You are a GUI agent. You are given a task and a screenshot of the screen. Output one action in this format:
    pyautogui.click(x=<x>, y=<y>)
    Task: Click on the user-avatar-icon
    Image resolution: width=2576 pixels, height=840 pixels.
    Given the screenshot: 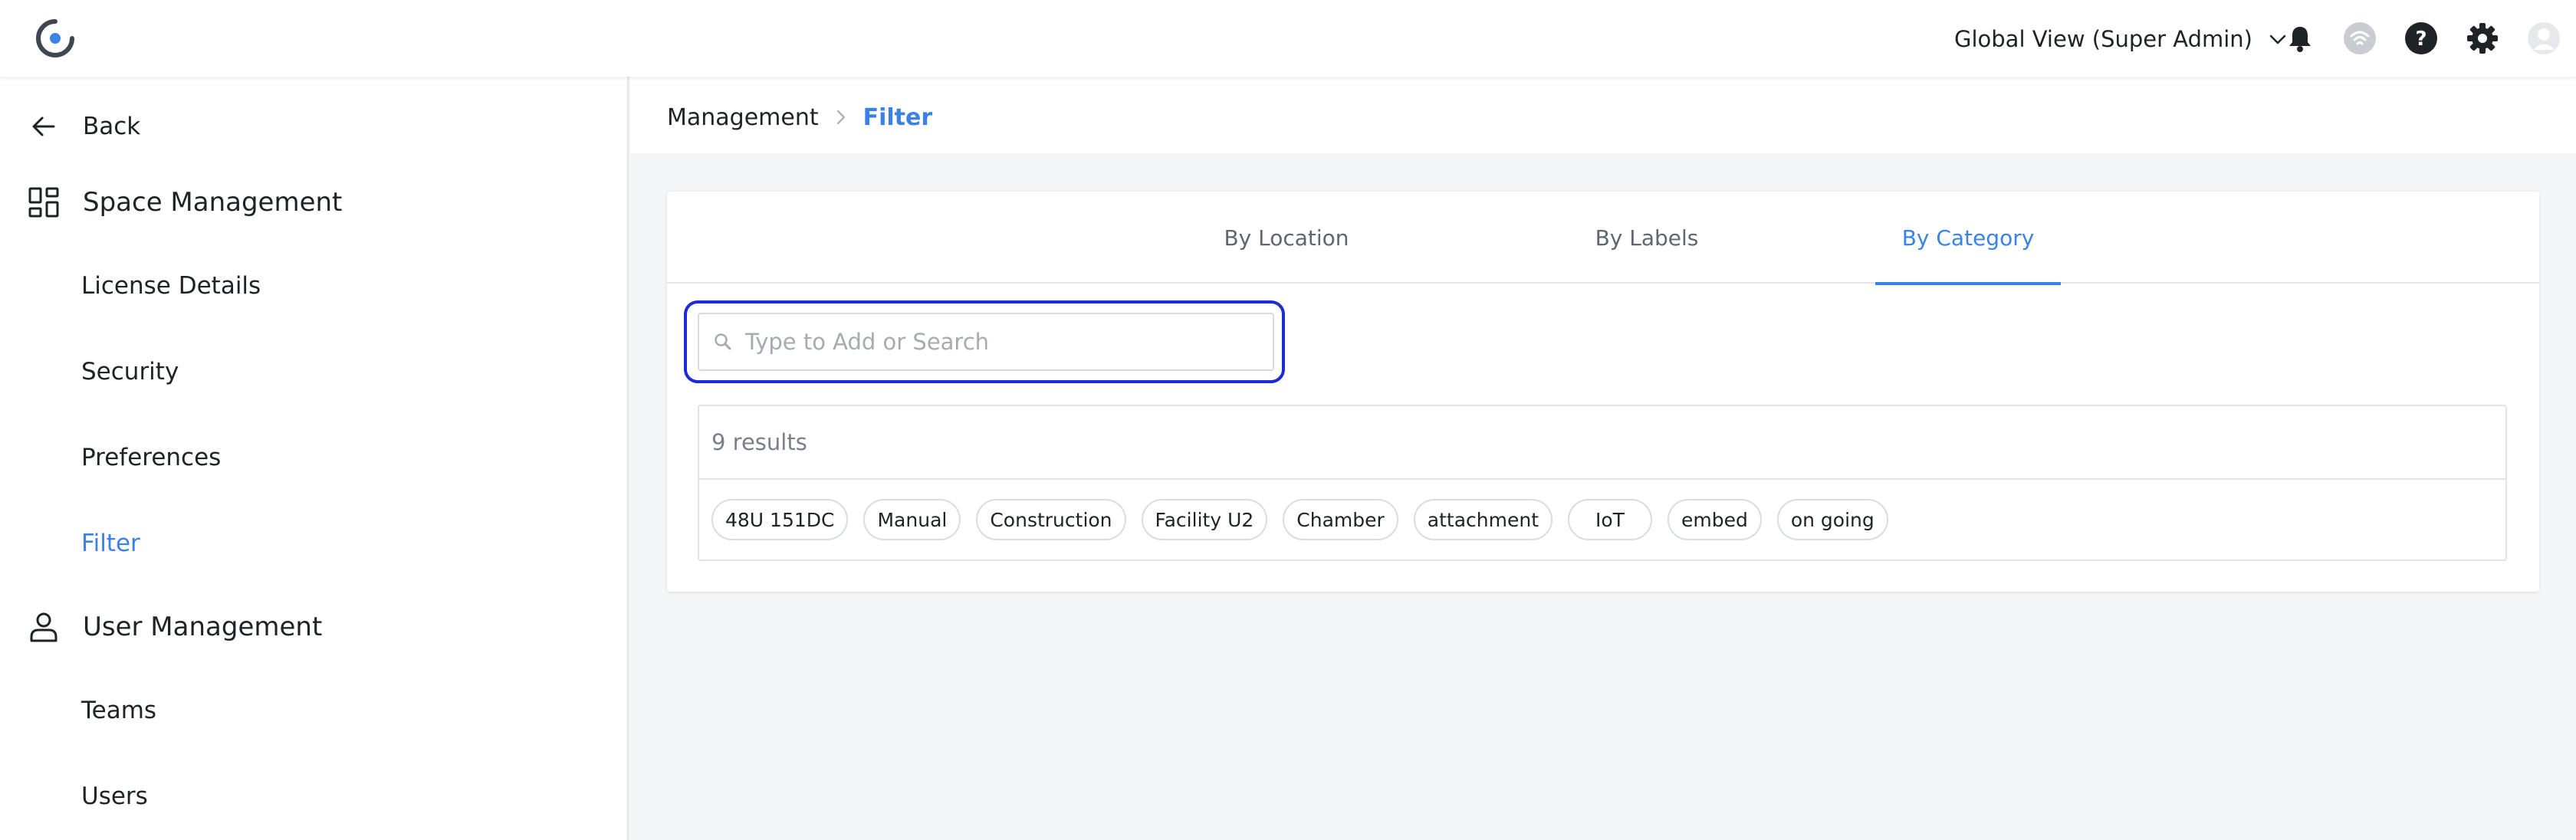 What is the action you would take?
    pyautogui.click(x=2544, y=38)
    